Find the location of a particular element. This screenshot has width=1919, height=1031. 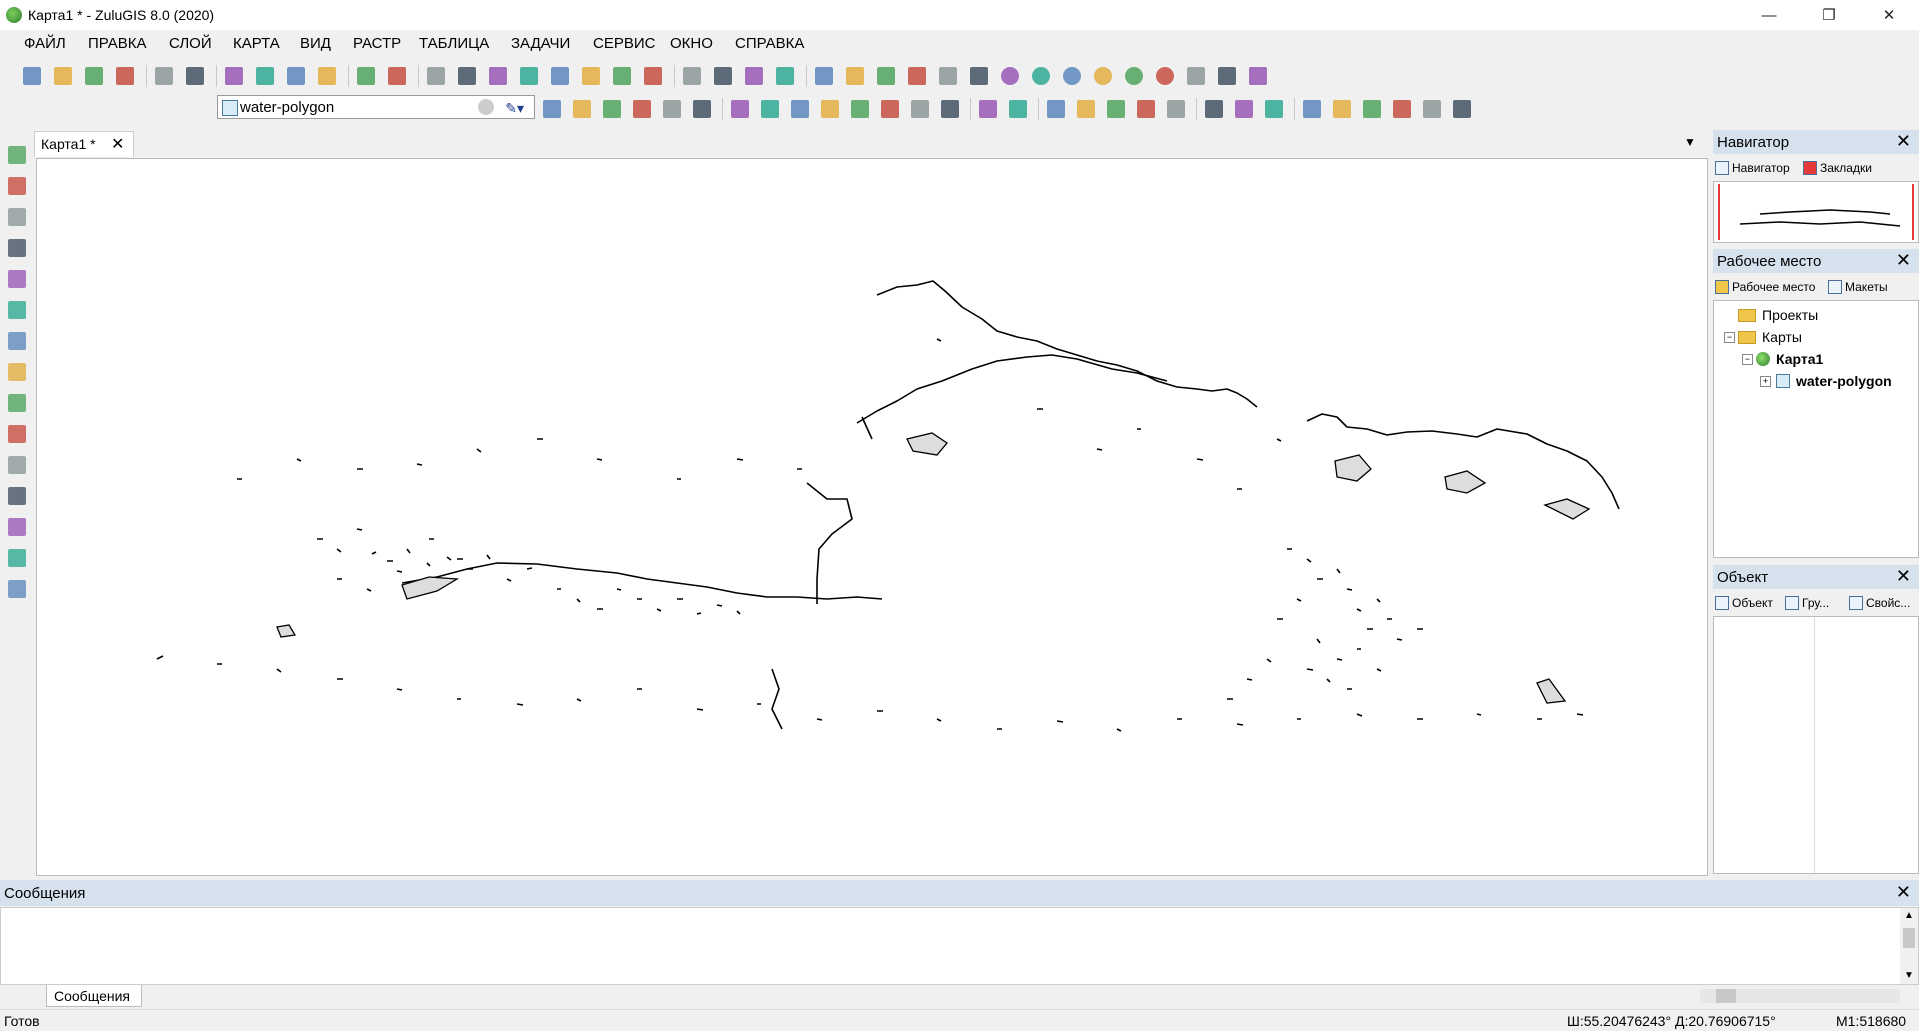

layer-clear-icon is located at coordinates (486, 107).